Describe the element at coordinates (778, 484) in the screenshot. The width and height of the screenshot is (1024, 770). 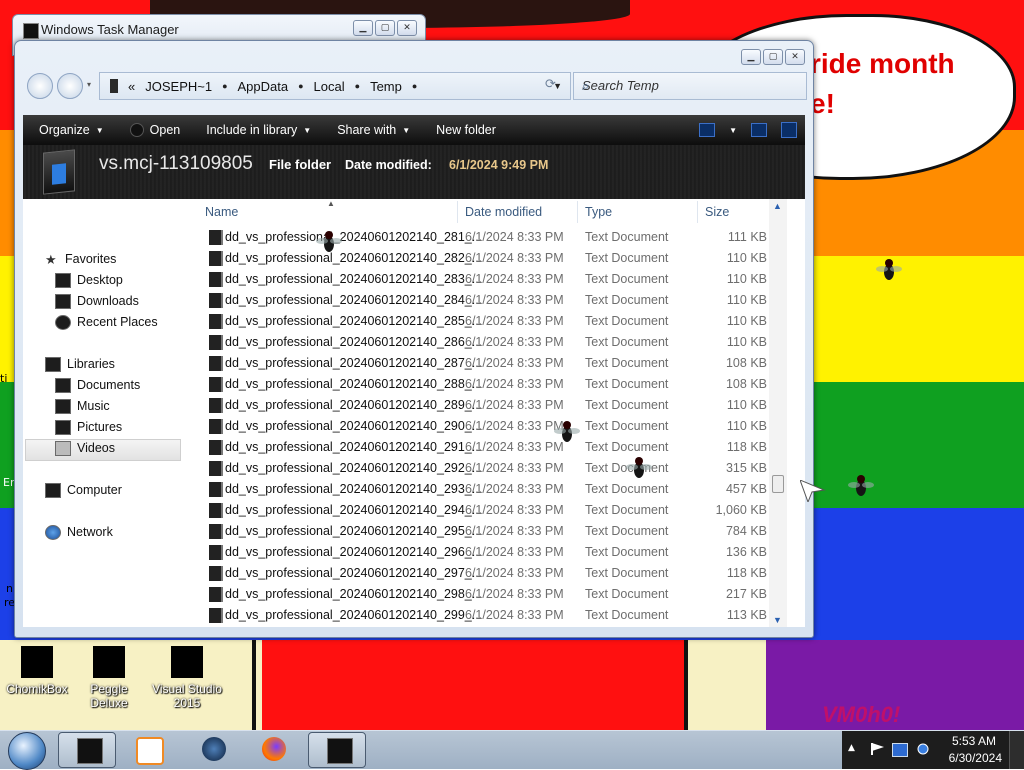
I see `scroll-thumb` at that location.